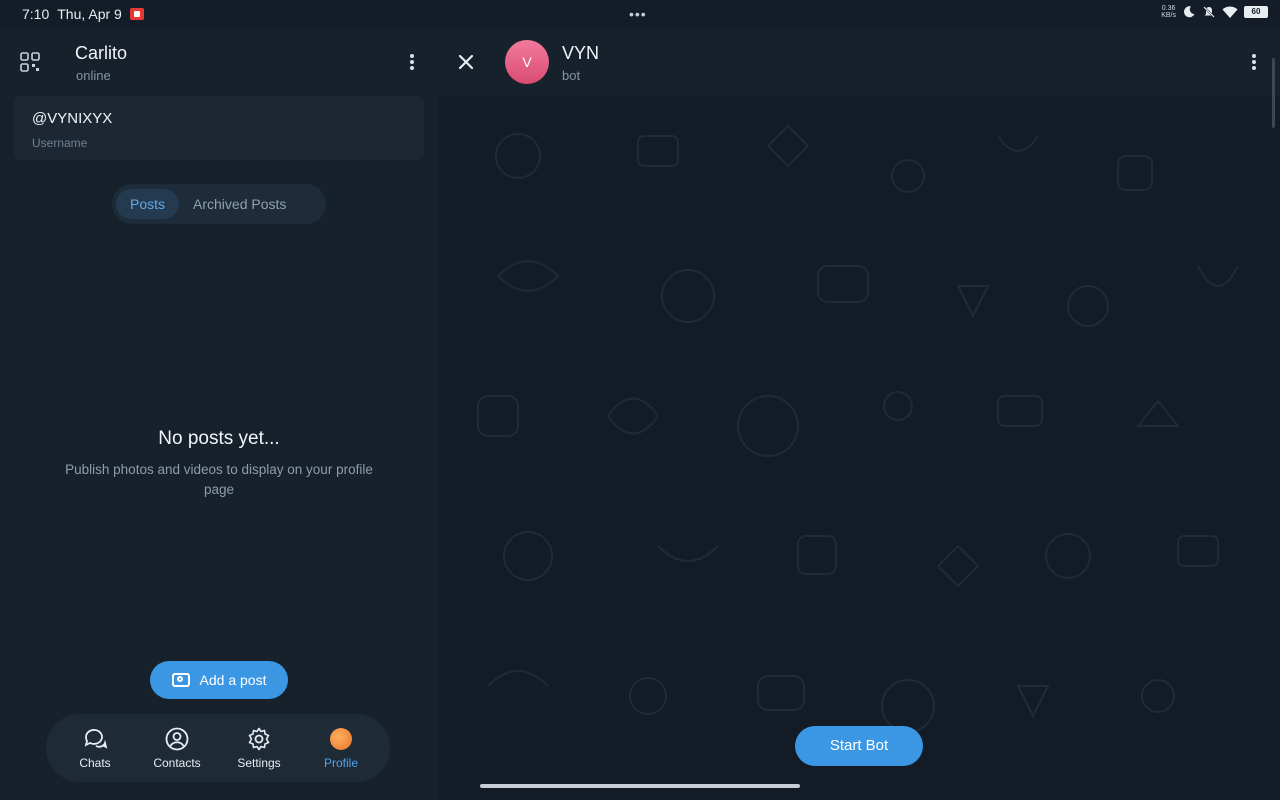 The width and height of the screenshot is (1280, 800). I want to click on start-bot-button: Start Bot, so click(859, 746).